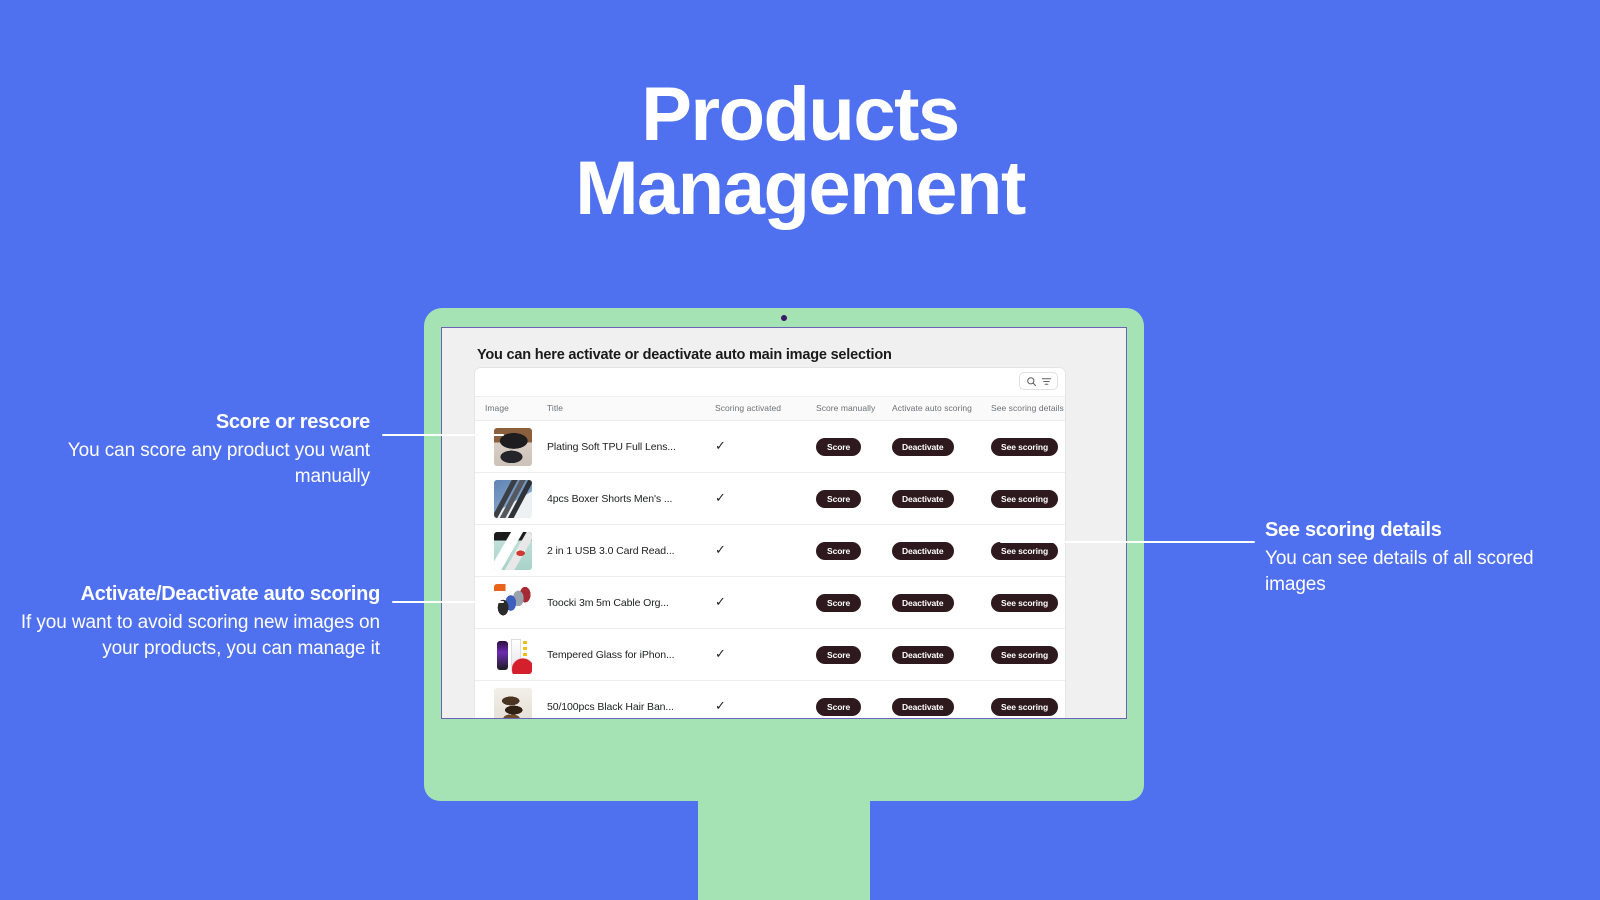  I want to click on annotation-body: You can see details of all scored images, so click(1399, 571).